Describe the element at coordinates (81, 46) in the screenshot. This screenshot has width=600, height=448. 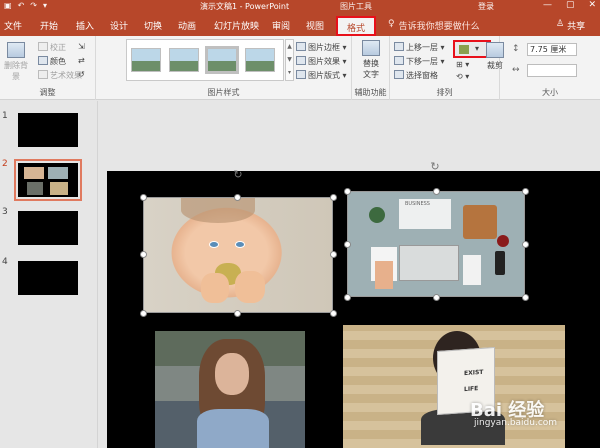
I see `compress-icon: ⇲` at that location.